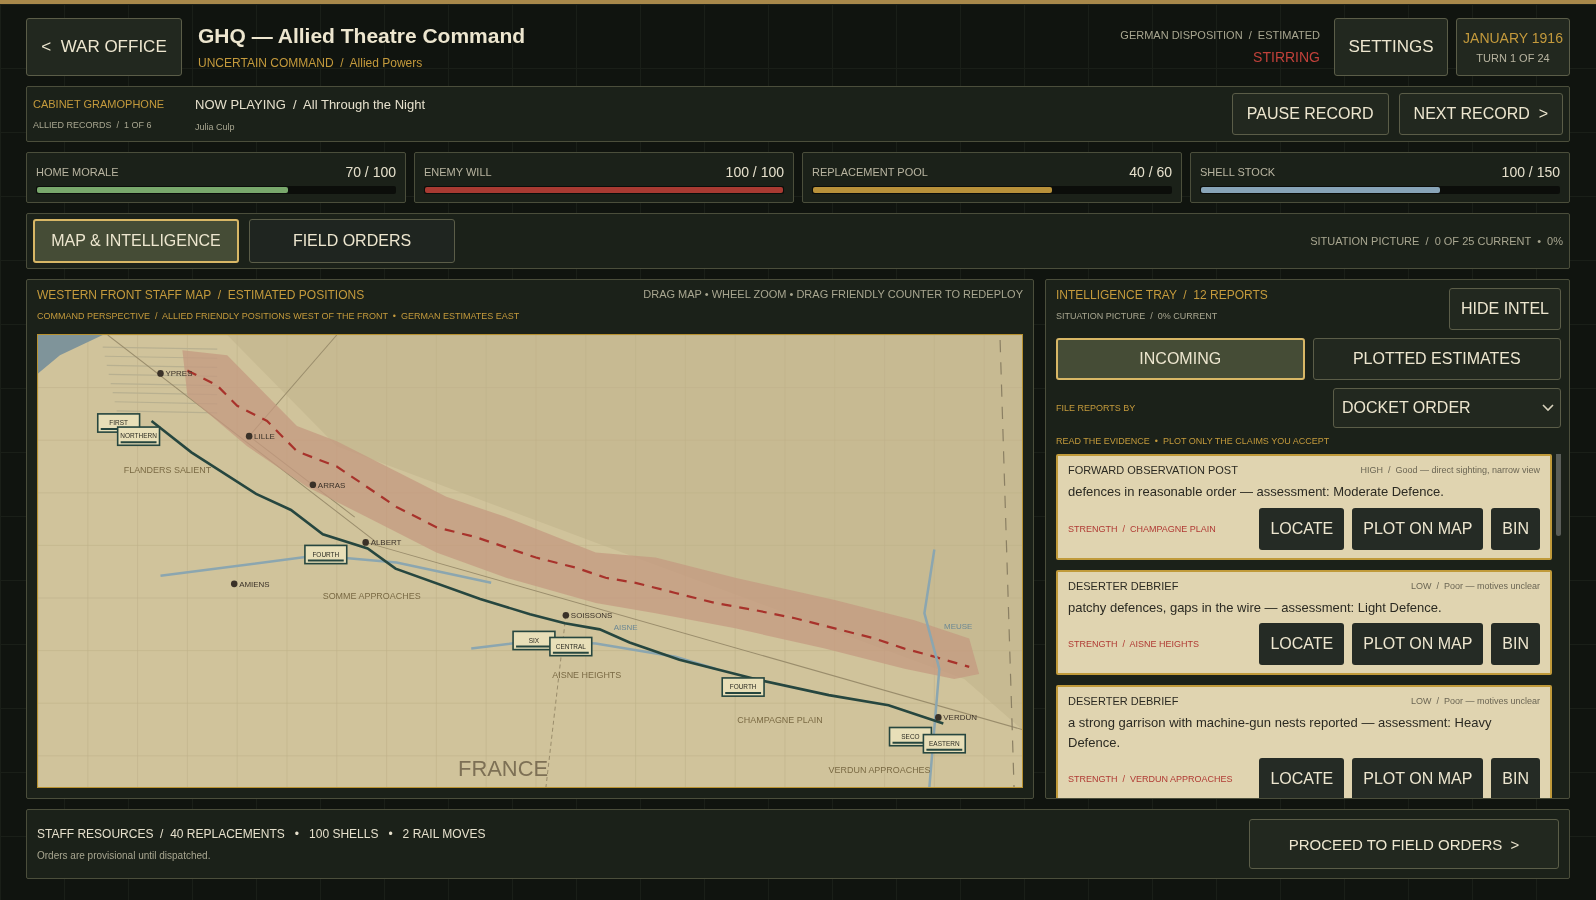 The image size is (1596, 900). Describe the element at coordinates (352, 241) in the screenshot. I see `view-tab: FIELD ORDERS` at that location.